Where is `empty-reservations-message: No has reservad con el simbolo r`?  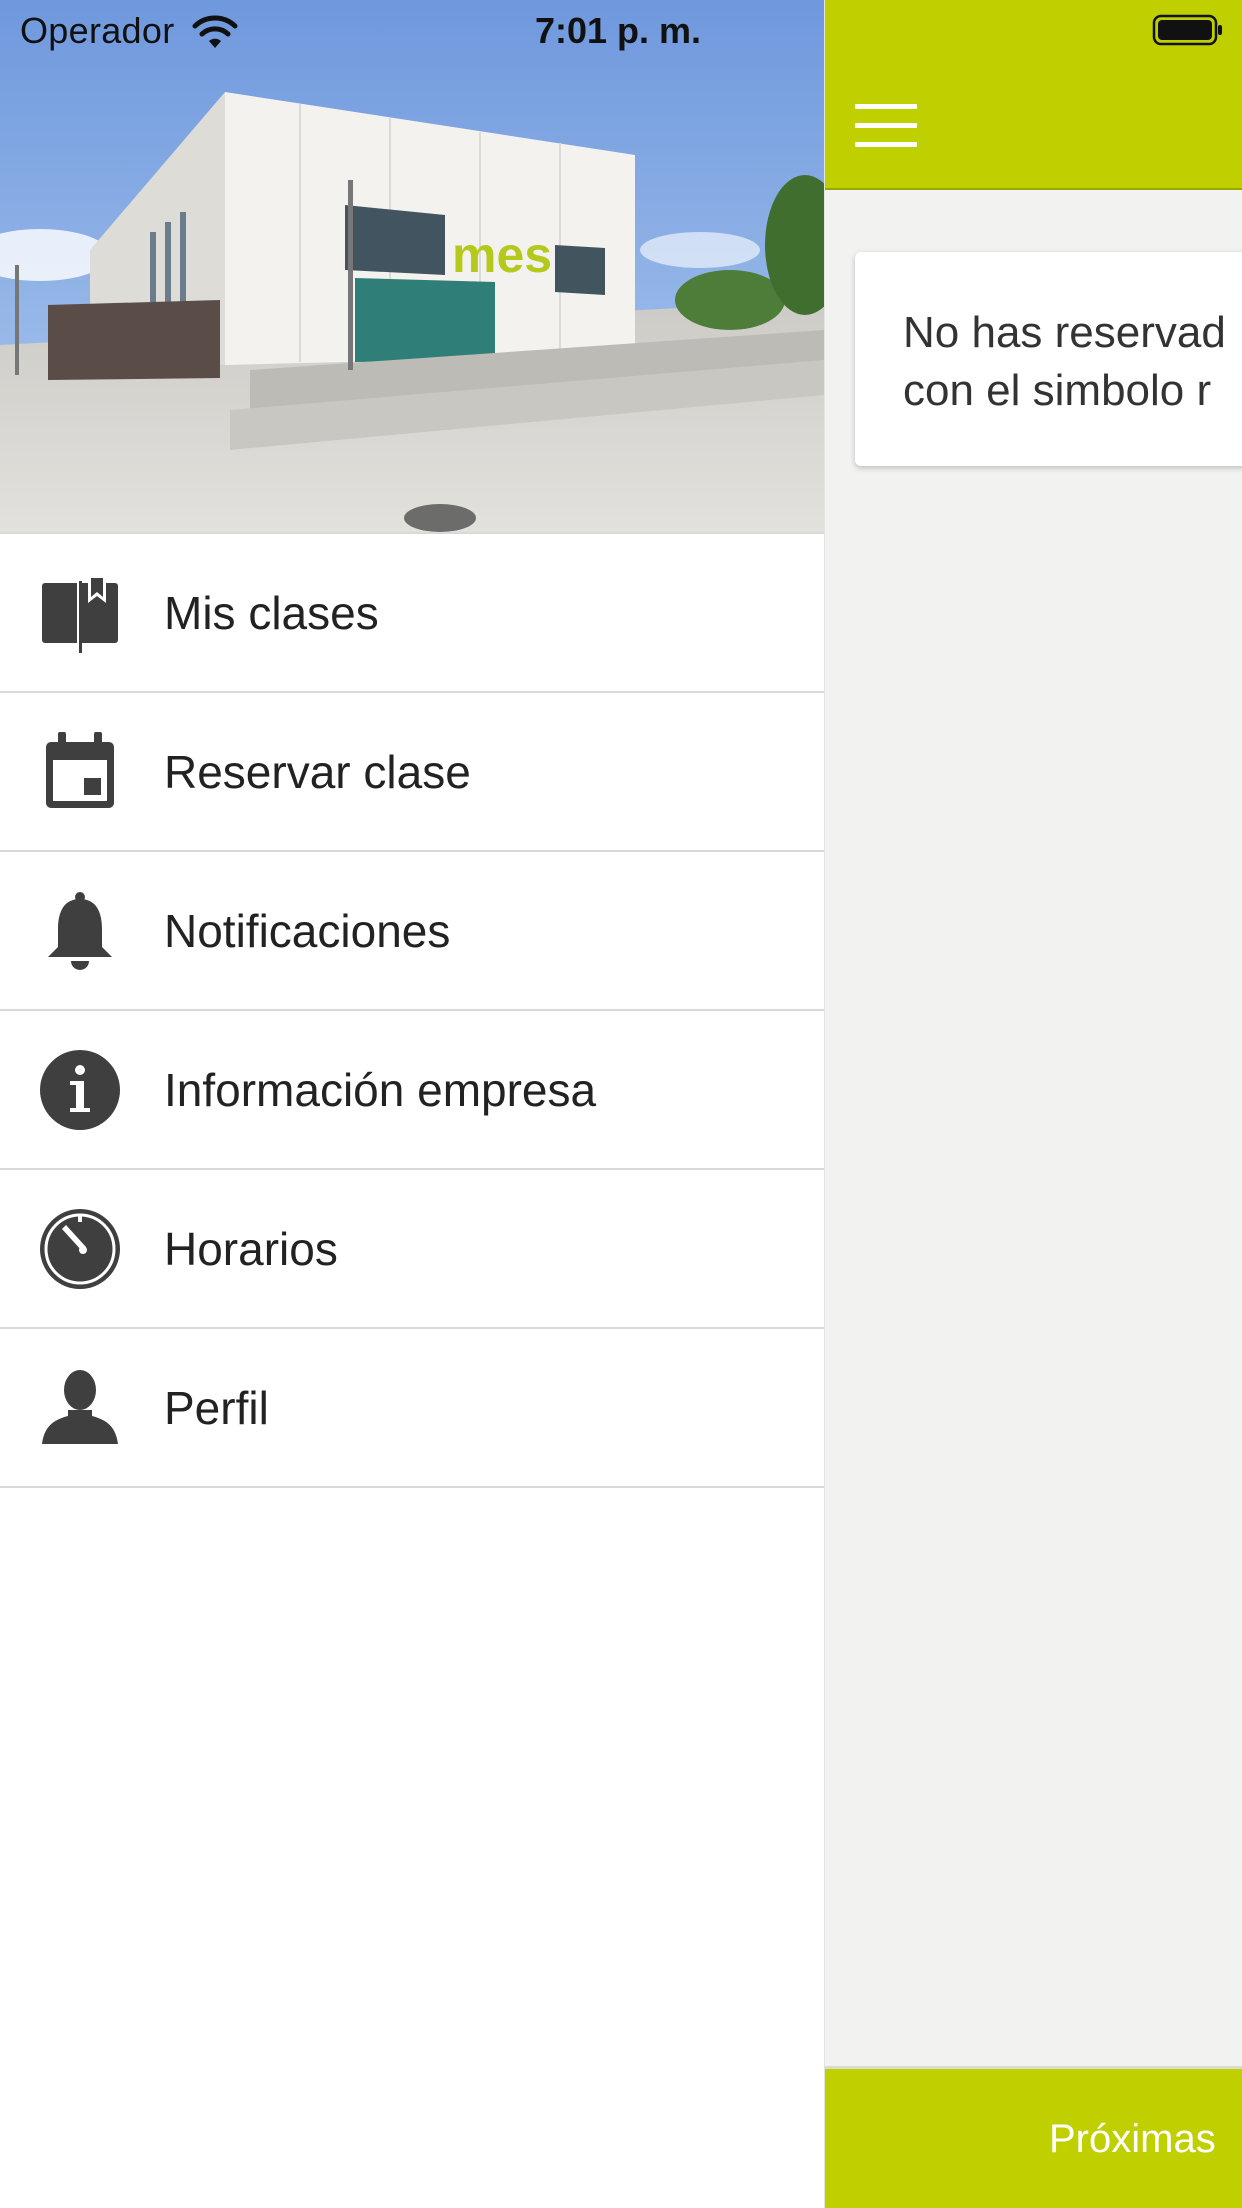 empty-reservations-message: No has reservad con el simbolo r is located at coordinates (1064, 361).